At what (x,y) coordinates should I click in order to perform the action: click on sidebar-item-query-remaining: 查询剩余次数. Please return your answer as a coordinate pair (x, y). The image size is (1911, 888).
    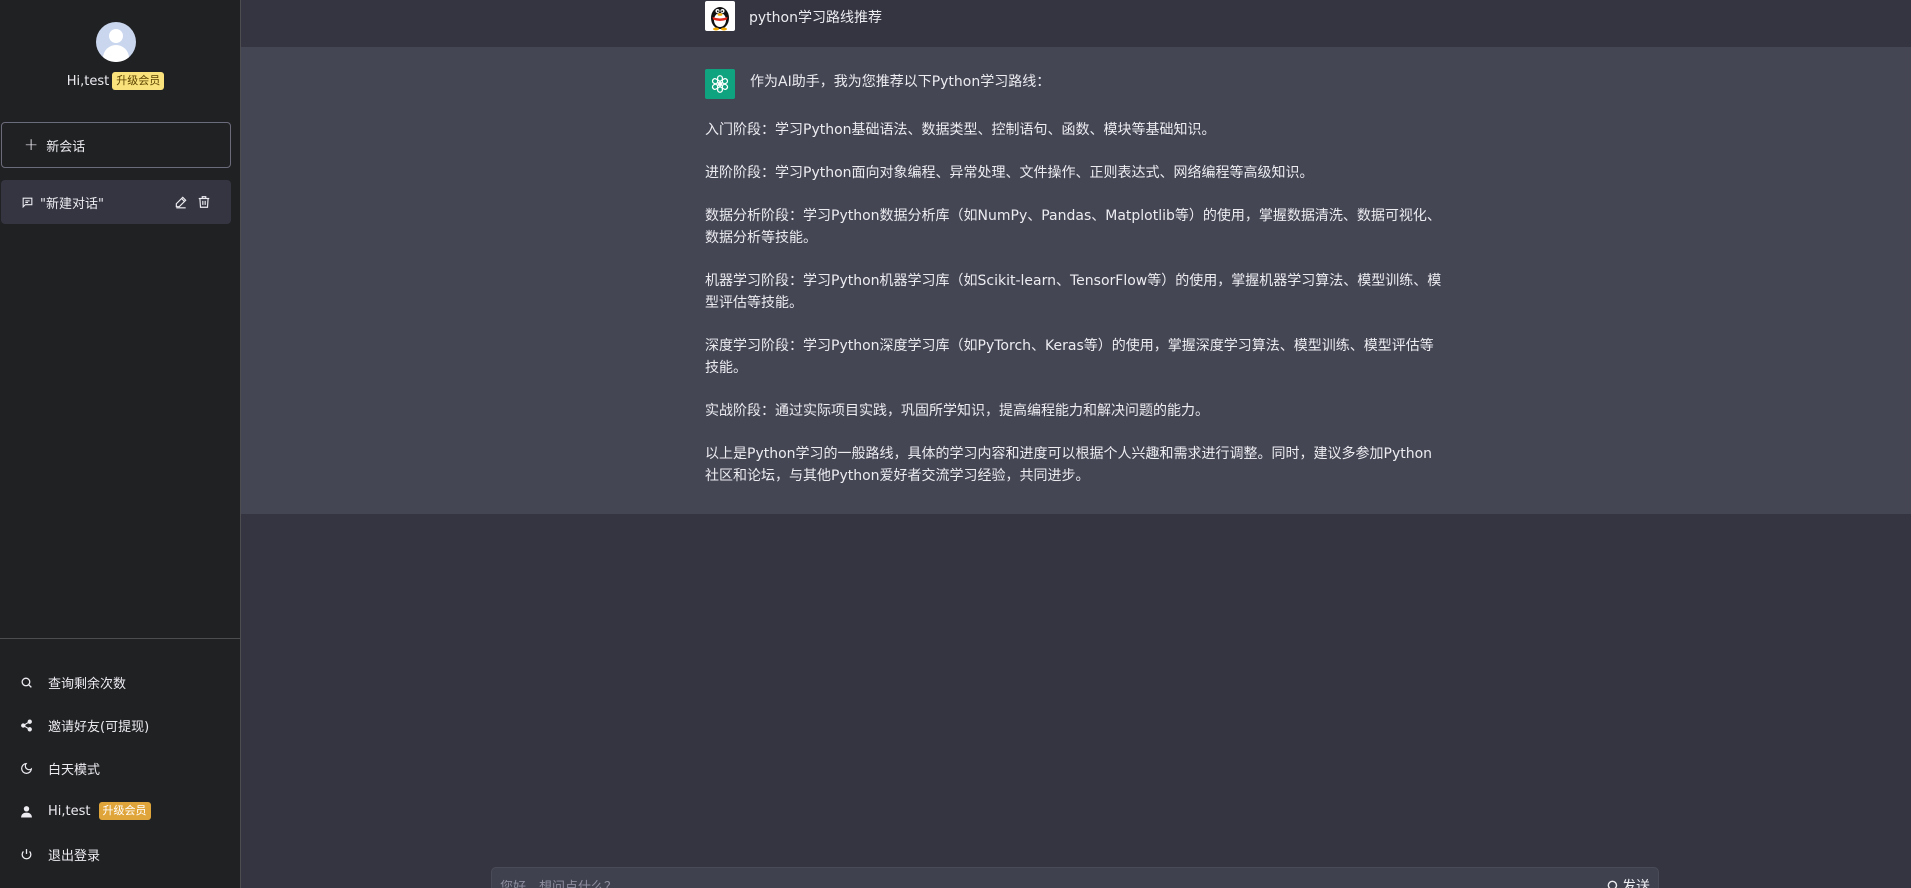
    Looking at the image, I should click on (73, 682).